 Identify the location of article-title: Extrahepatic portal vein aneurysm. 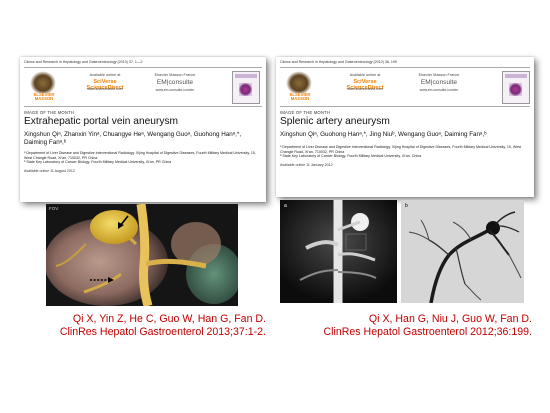
(101, 121).